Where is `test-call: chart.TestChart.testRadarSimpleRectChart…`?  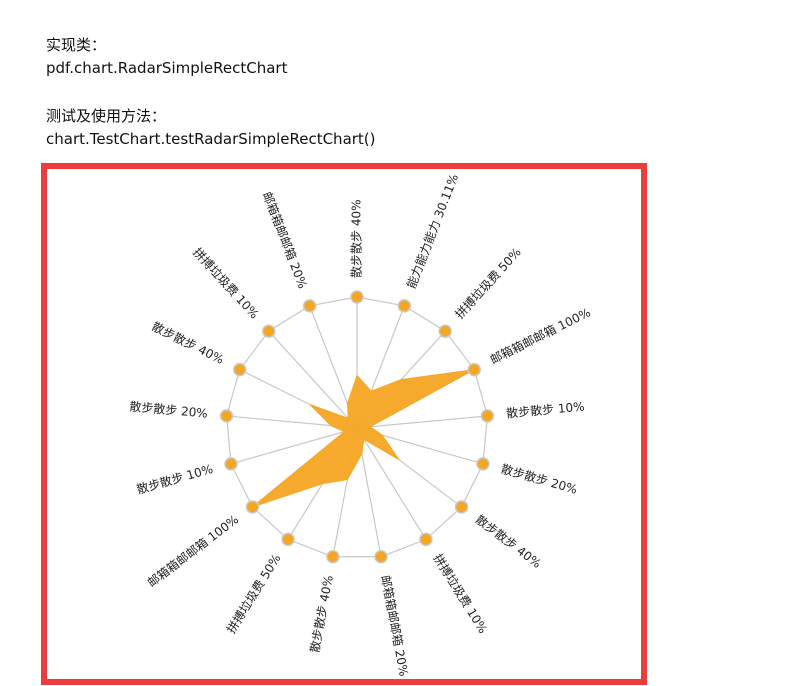 test-call: chart.TestChart.testRadarSimpleRectChart… is located at coordinates (211, 139).